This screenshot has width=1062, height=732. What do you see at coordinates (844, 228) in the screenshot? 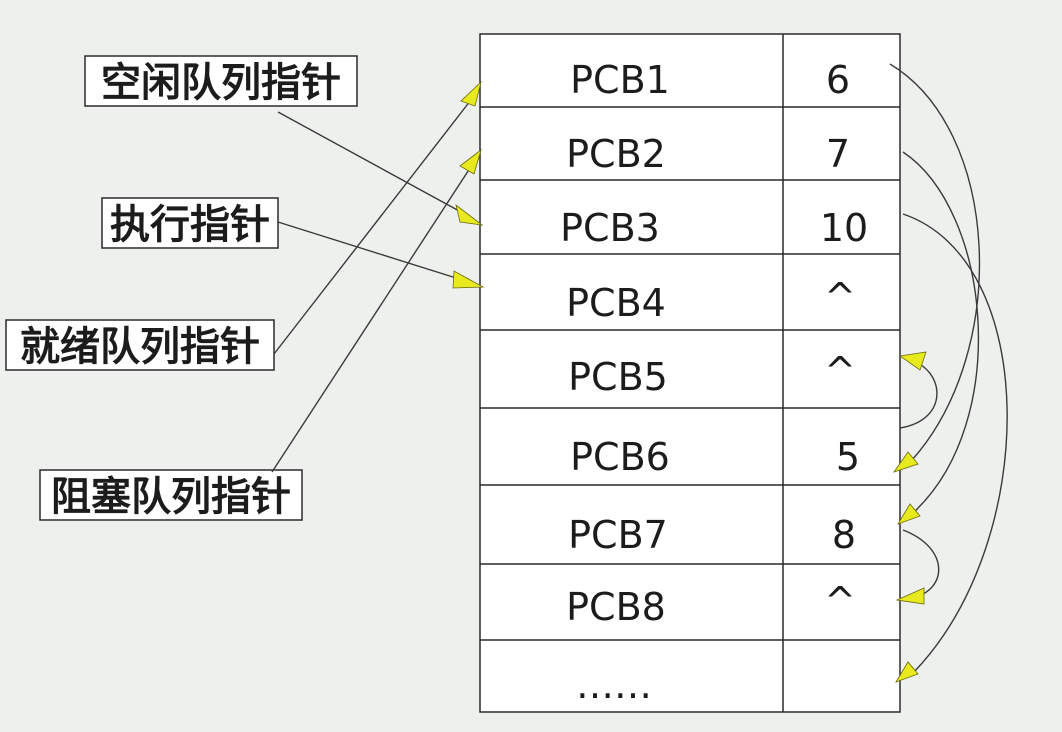
I see `pcb-next-cell: 10` at bounding box center [844, 228].